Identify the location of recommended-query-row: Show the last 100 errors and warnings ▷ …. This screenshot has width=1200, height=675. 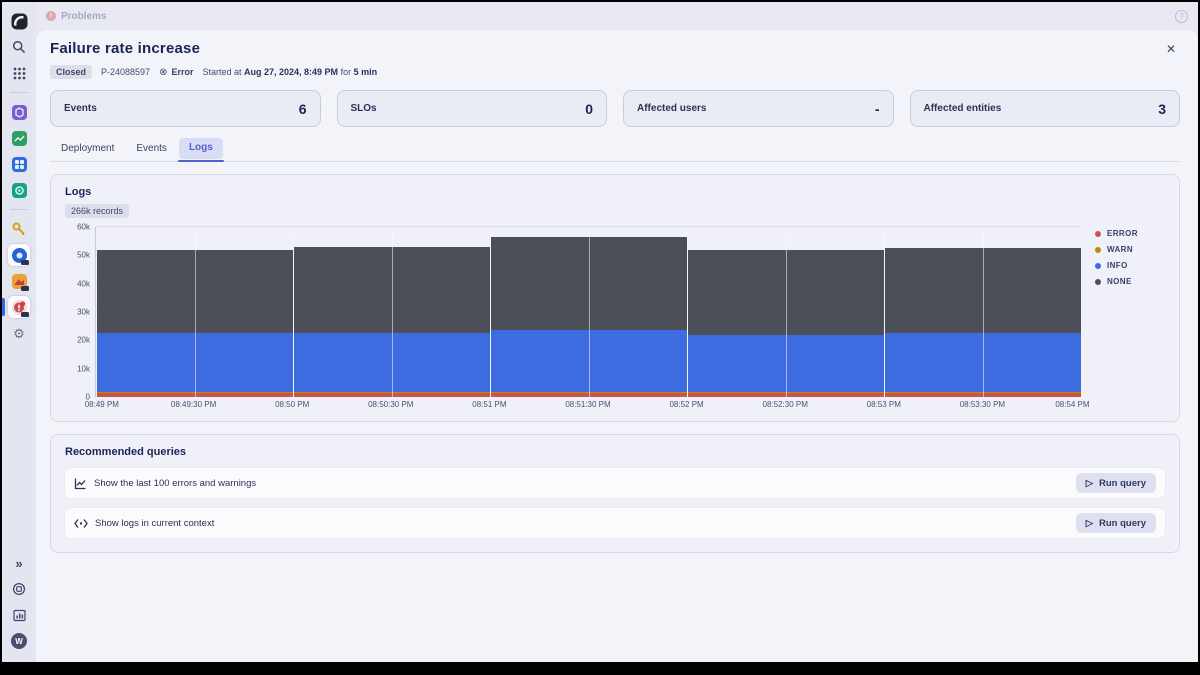
(615, 483).